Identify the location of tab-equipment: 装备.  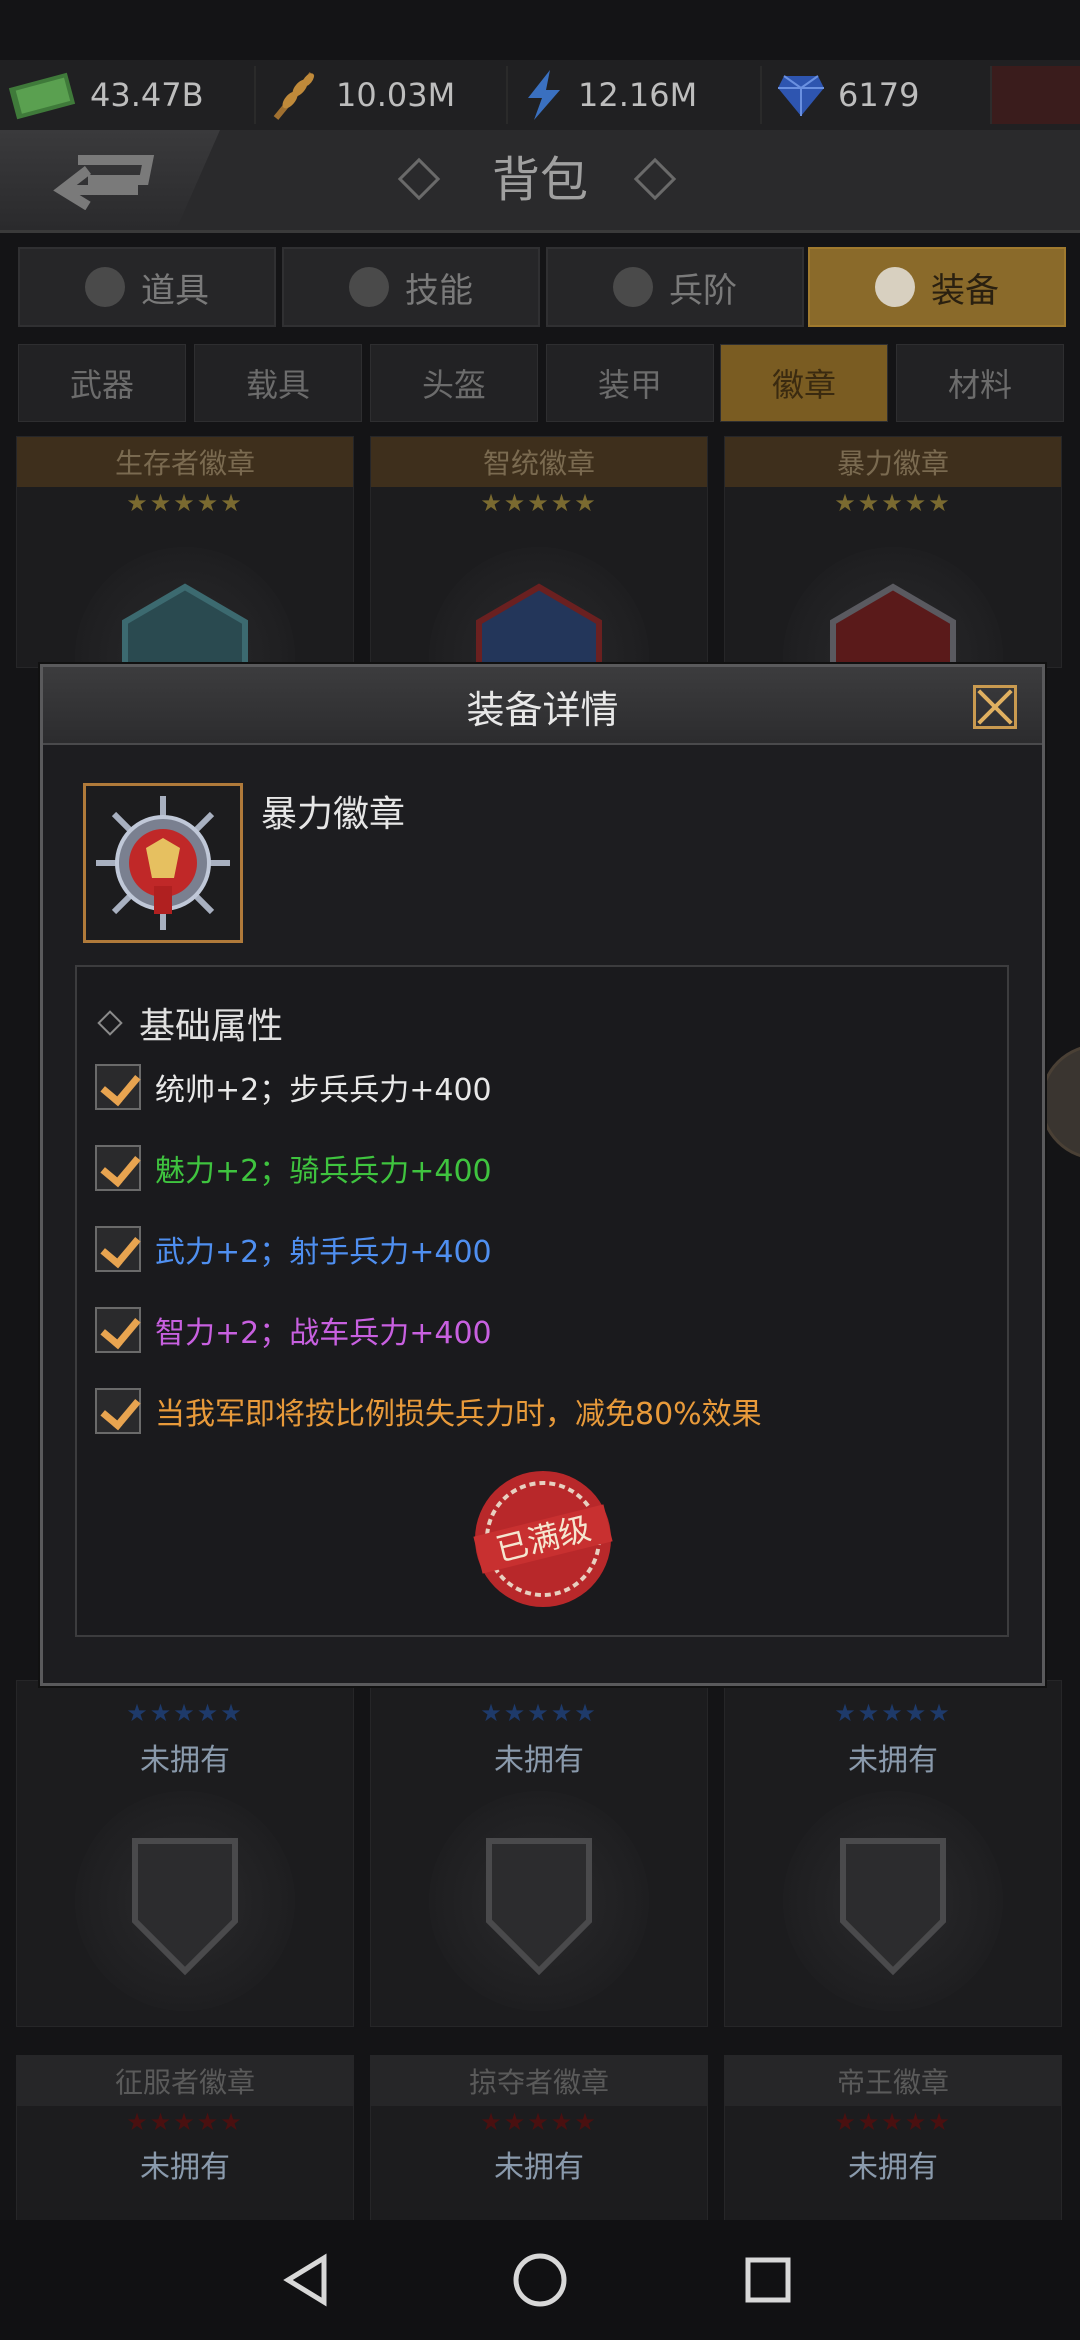
(937, 287).